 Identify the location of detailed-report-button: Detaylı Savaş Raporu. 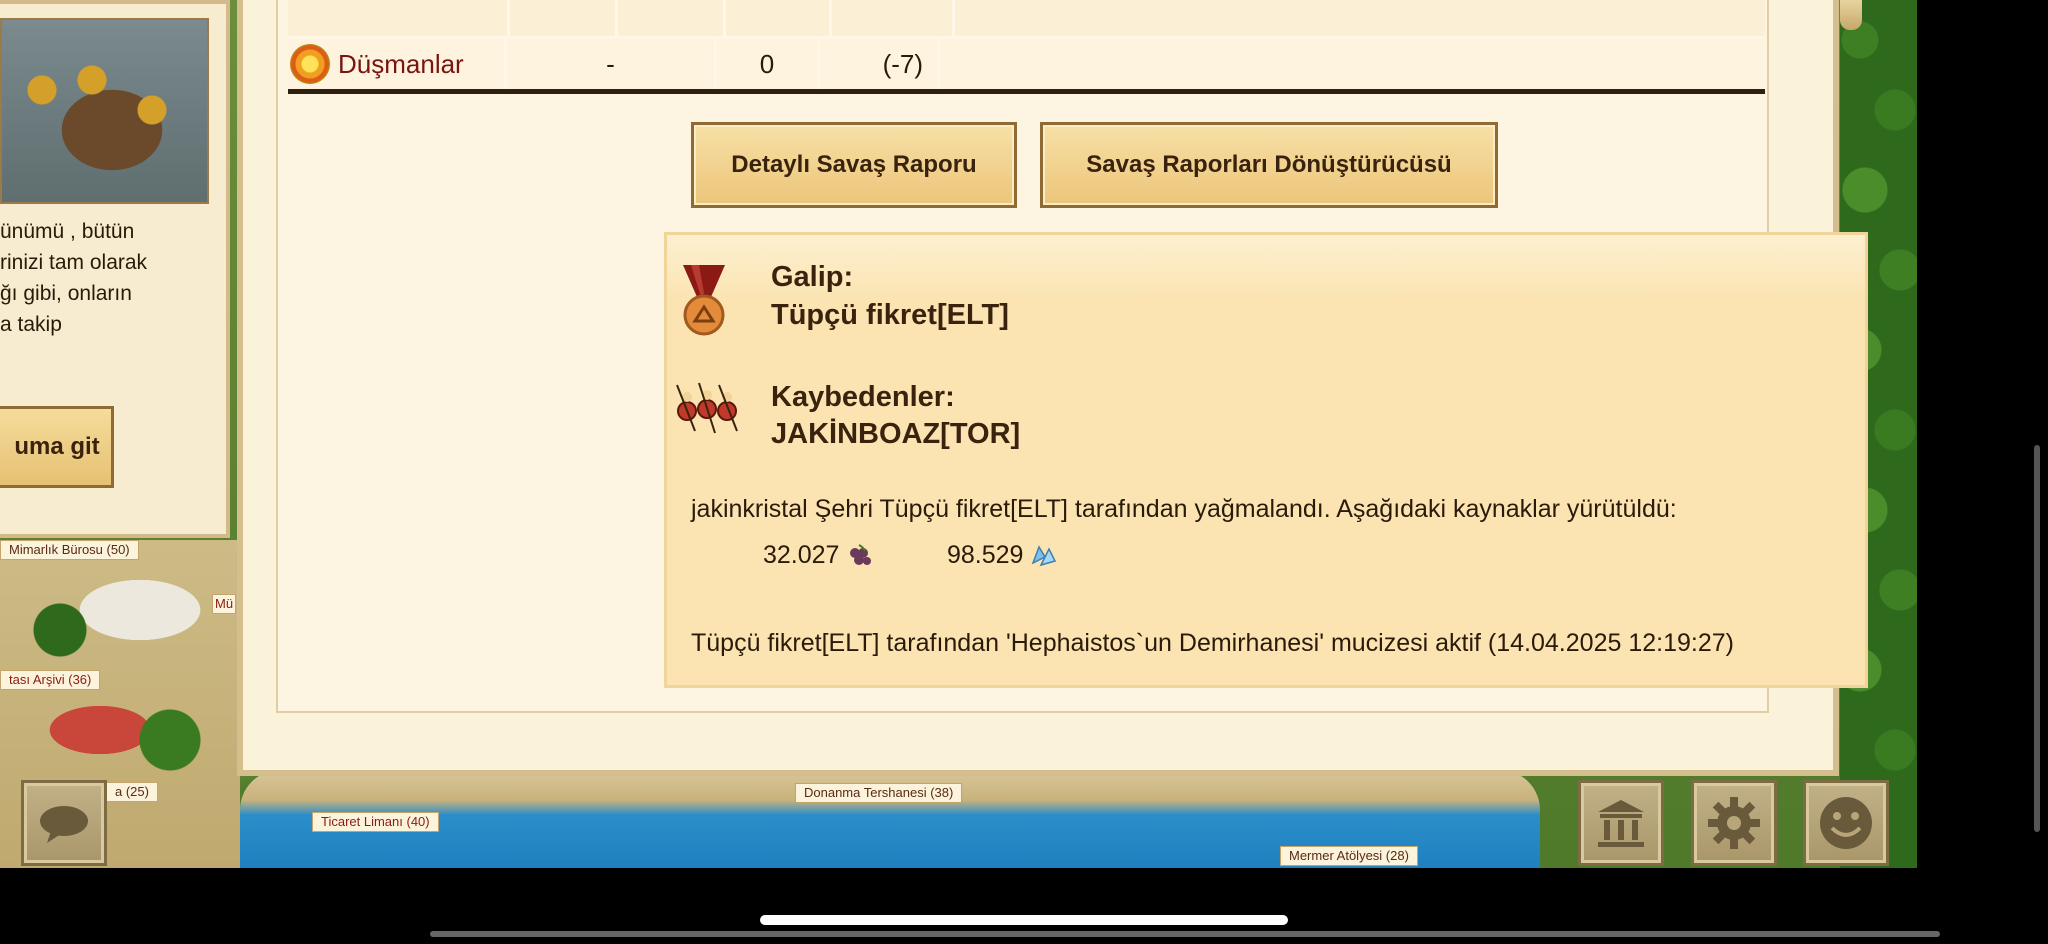
(854, 165).